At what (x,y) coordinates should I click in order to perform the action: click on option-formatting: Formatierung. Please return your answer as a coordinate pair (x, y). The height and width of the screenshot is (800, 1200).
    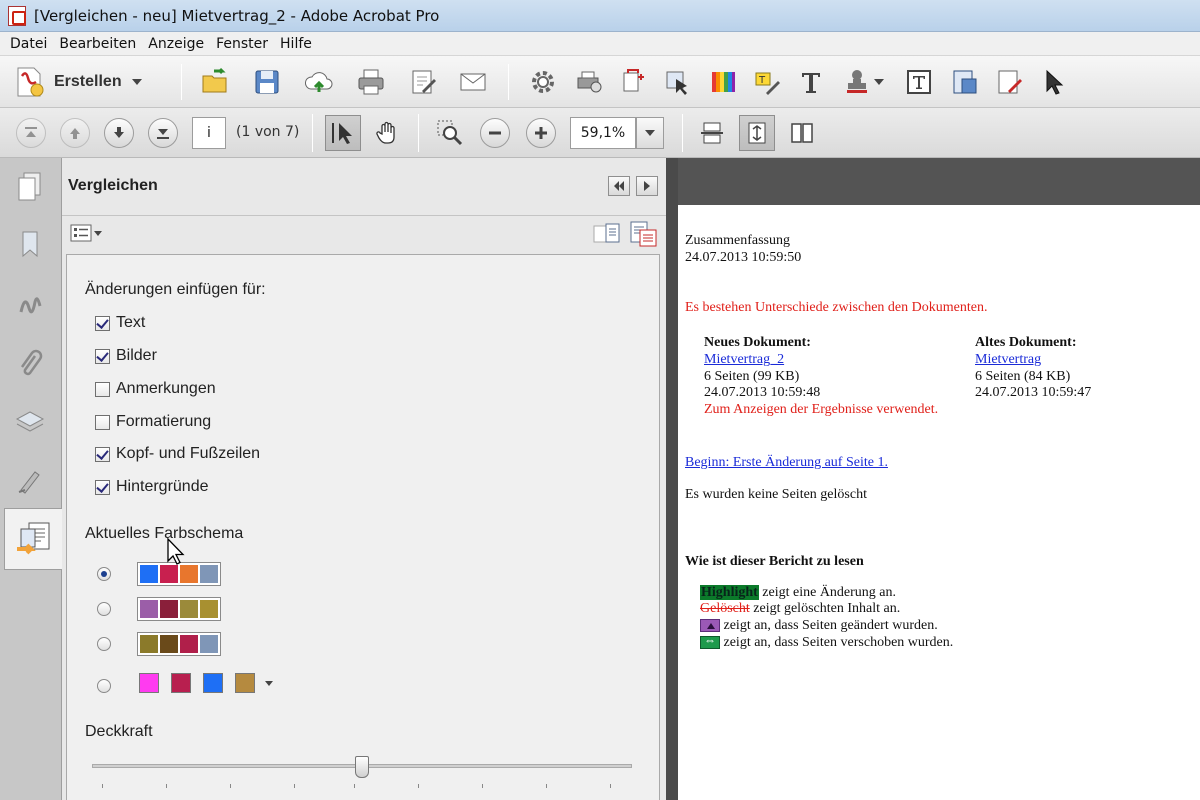
    Looking at the image, I should click on (153, 422).